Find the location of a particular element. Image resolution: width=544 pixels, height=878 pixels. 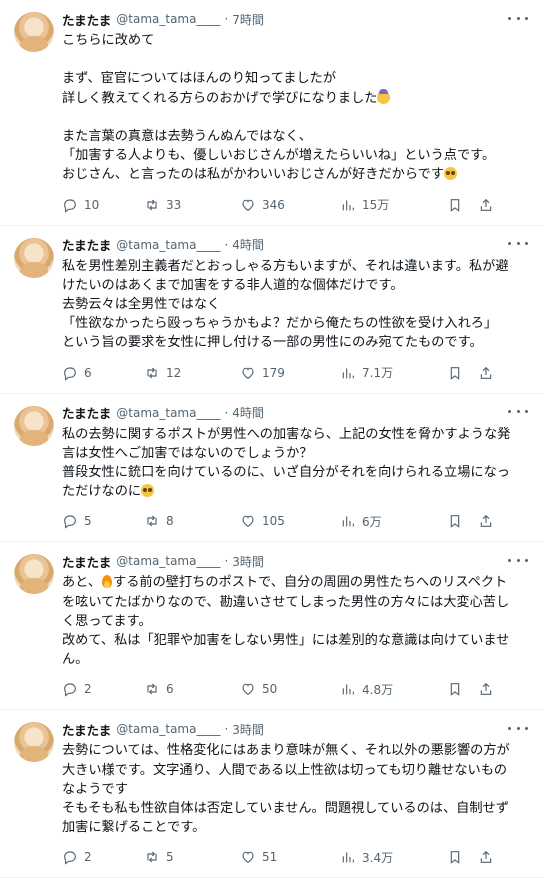

retweet-count: 8 is located at coordinates (170, 521).